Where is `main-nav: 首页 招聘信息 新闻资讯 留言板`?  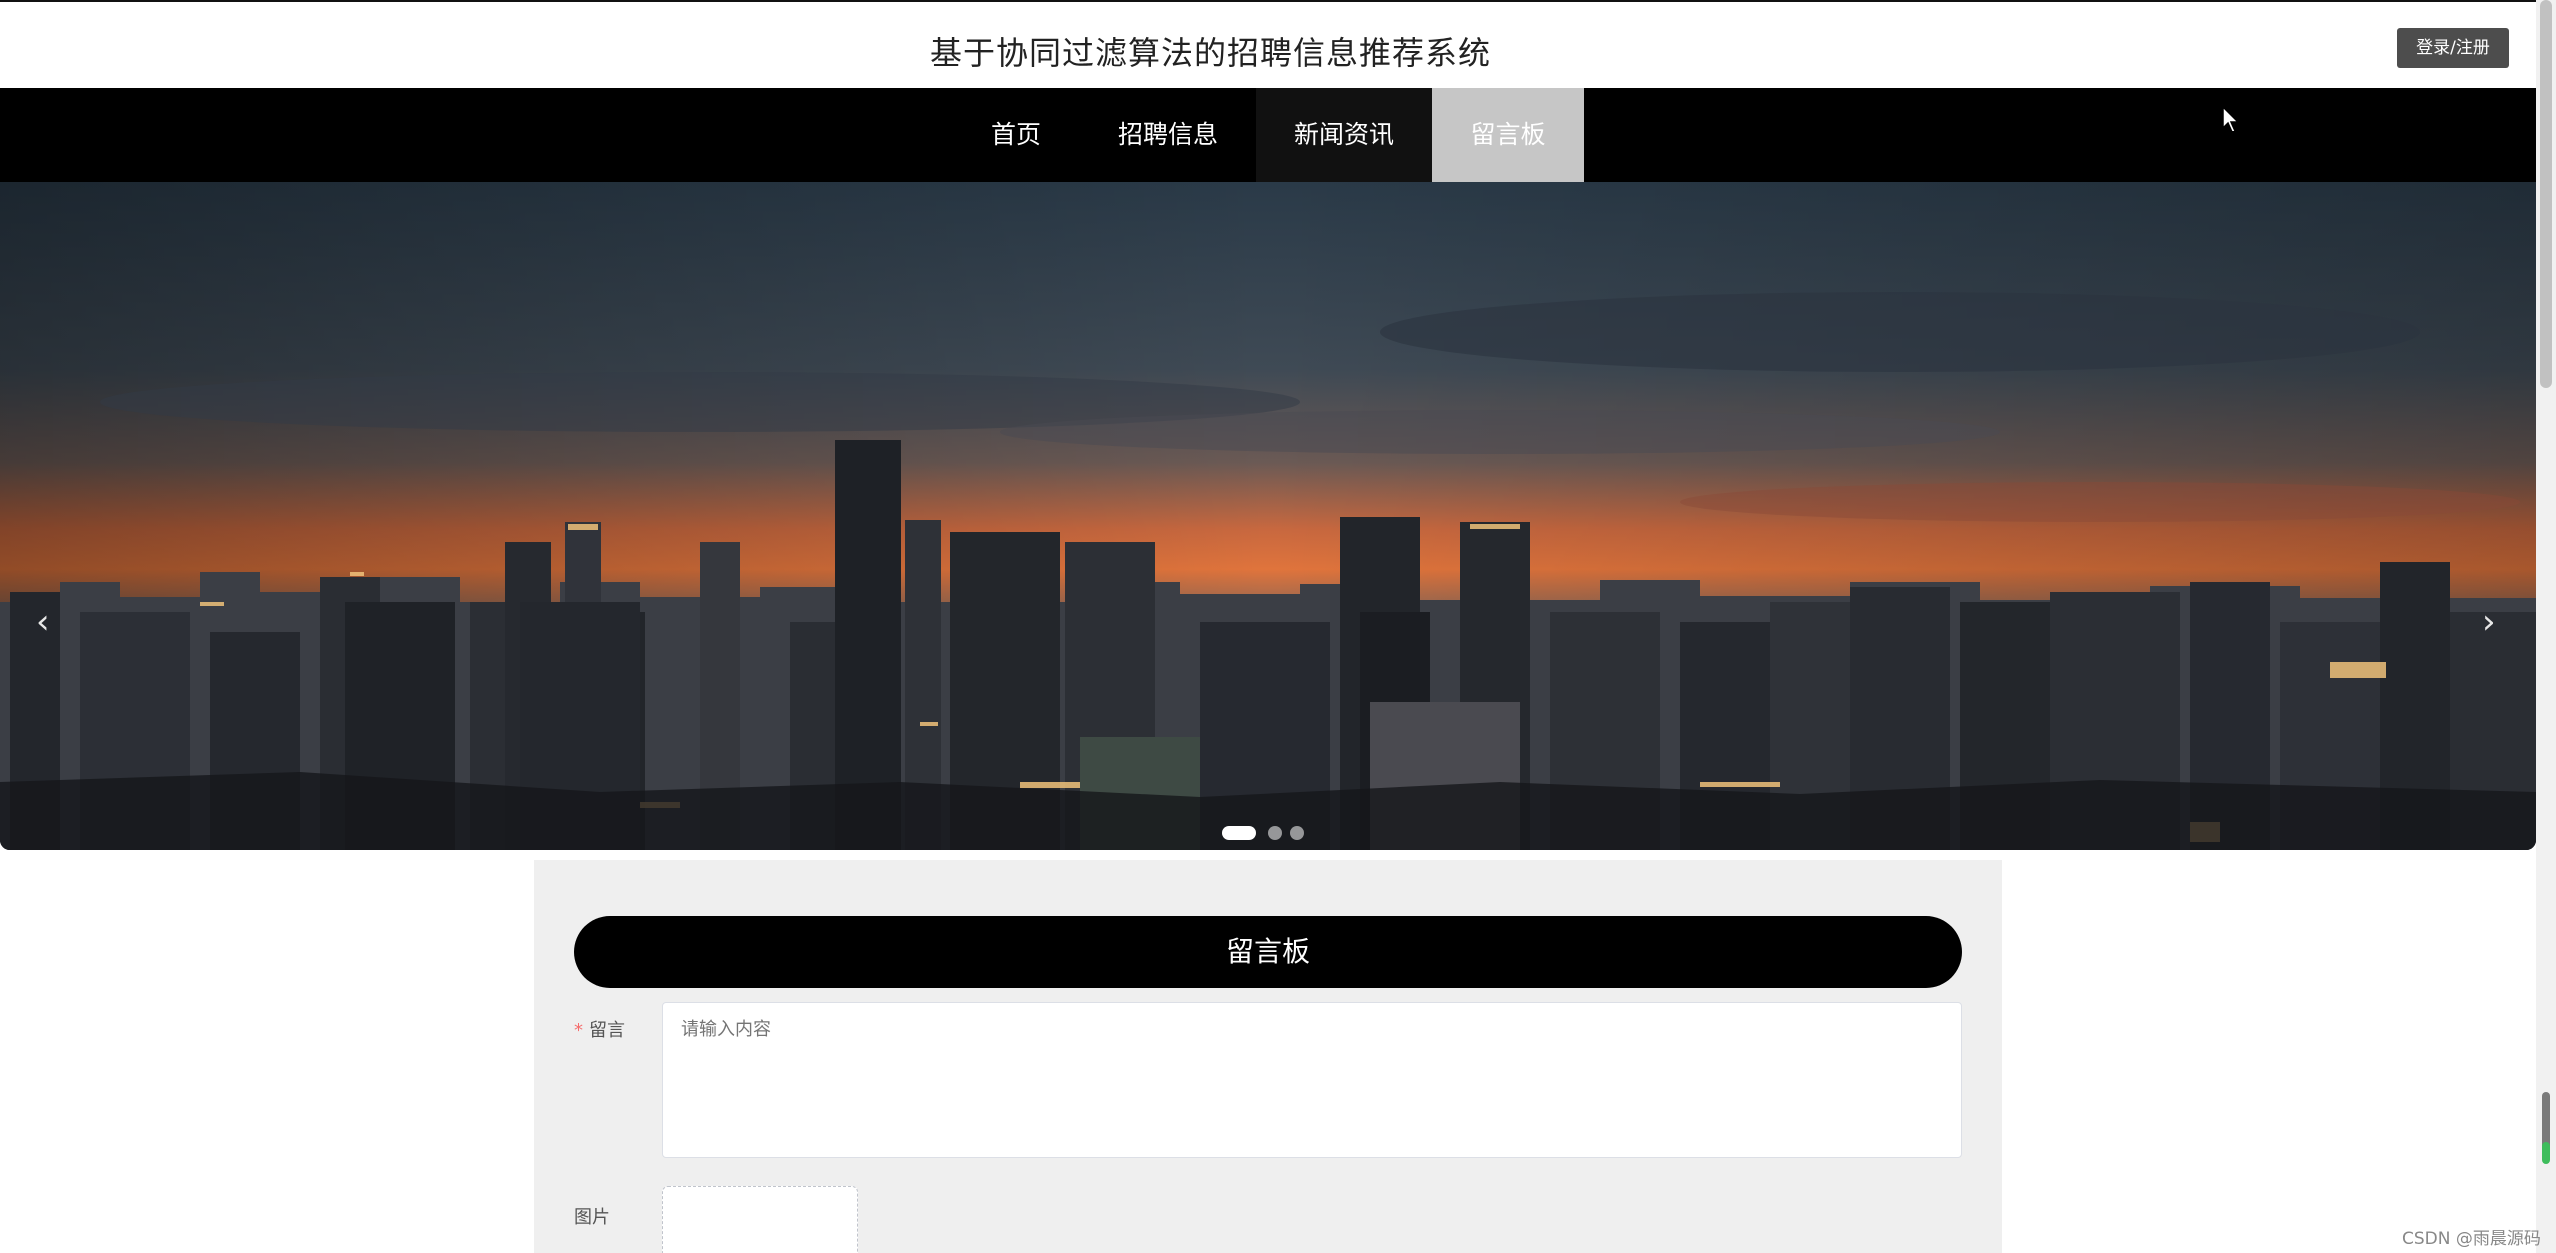
main-nav: 首页 招聘信息 新闻资讯 留言板 is located at coordinates (1268, 135).